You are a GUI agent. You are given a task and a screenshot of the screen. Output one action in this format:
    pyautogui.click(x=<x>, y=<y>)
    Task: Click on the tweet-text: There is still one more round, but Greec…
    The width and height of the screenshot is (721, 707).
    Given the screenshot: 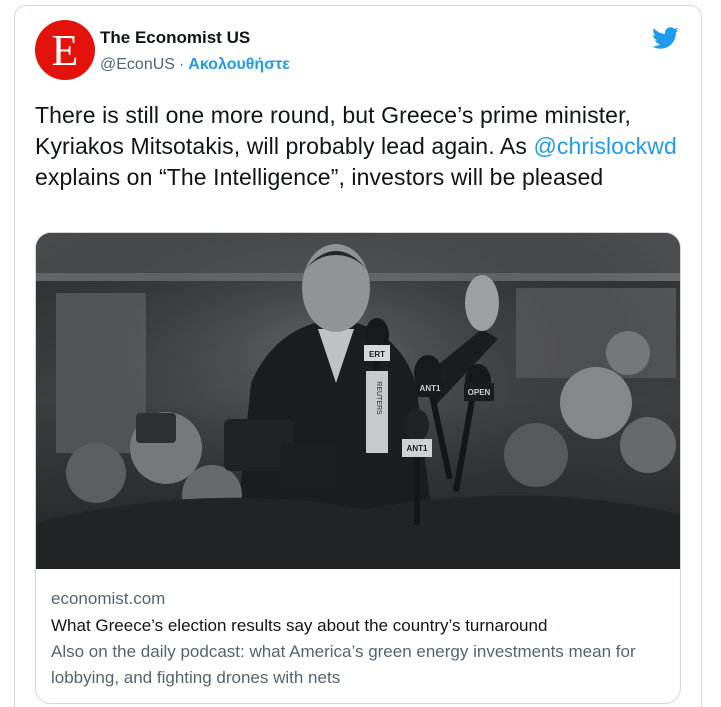 What is the action you would take?
    pyautogui.click(x=360, y=146)
    